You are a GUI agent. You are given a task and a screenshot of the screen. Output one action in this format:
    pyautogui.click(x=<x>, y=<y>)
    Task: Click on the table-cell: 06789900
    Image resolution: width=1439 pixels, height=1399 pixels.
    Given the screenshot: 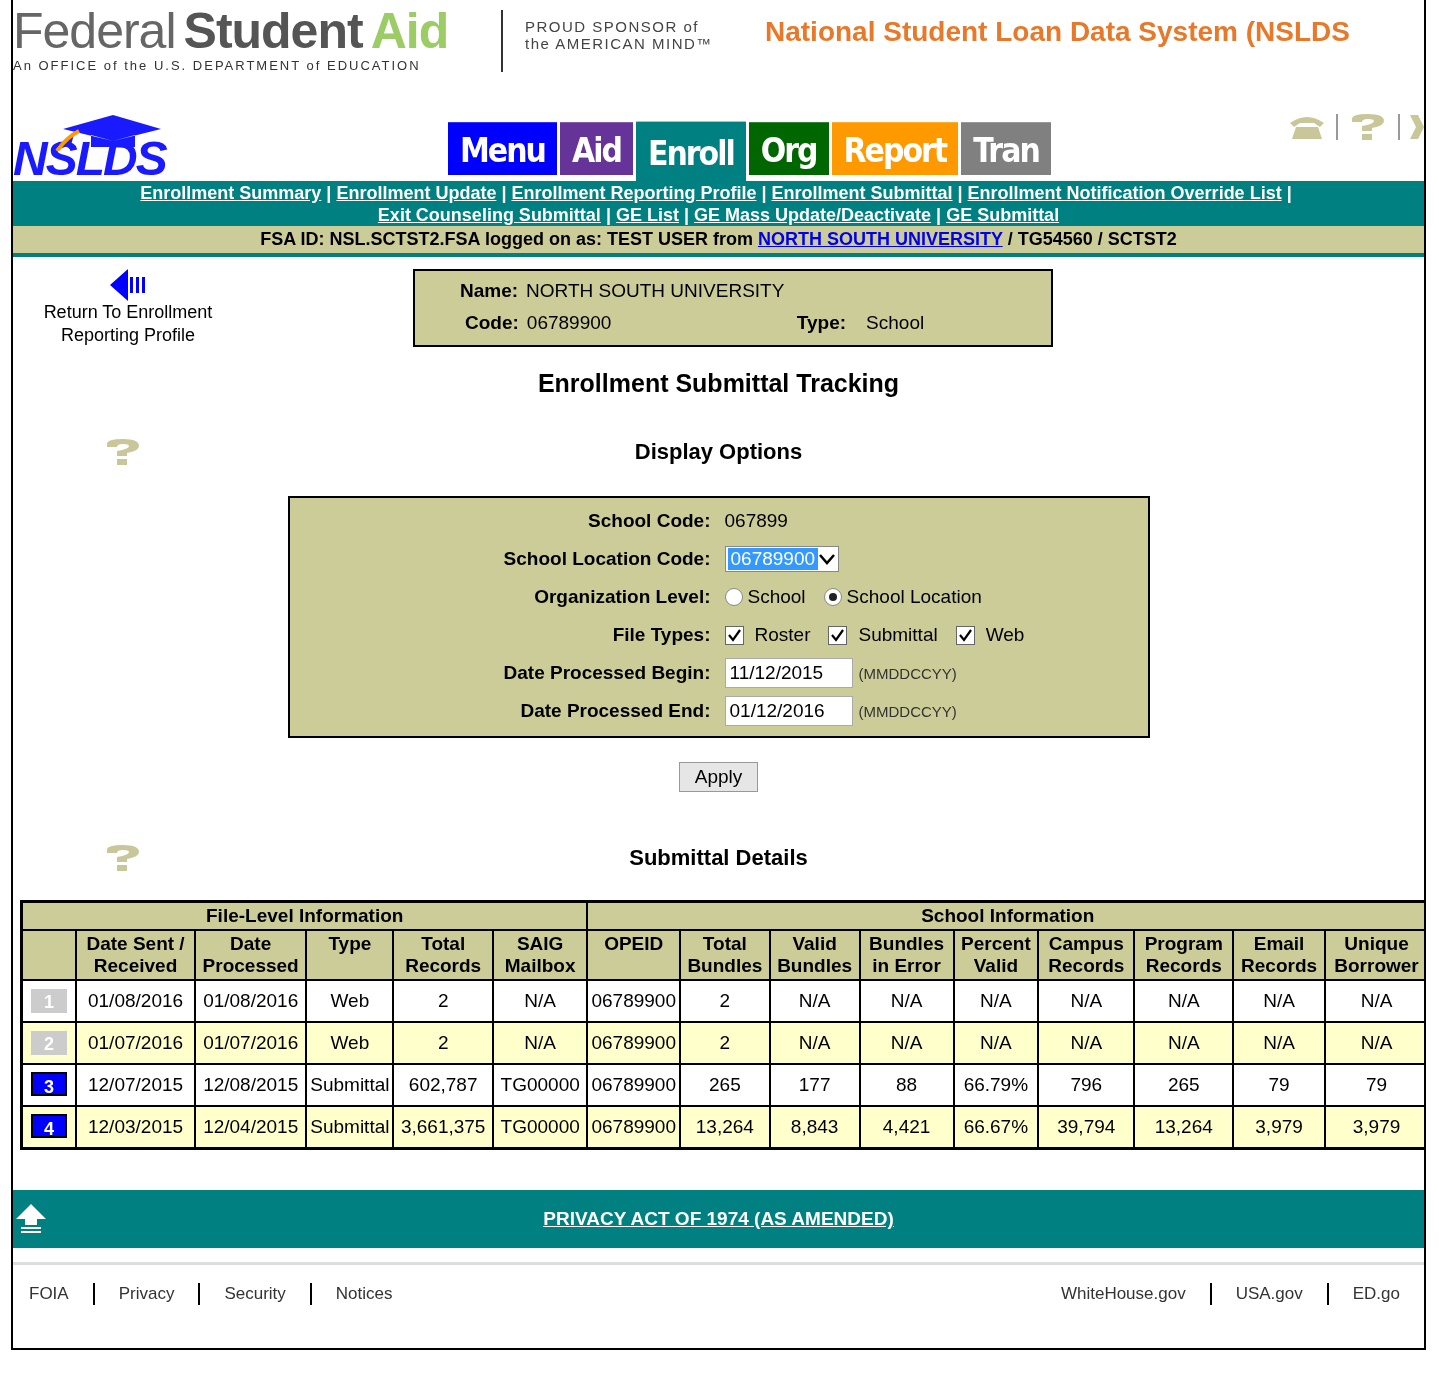 What is the action you would take?
    pyautogui.click(x=633, y=1127)
    